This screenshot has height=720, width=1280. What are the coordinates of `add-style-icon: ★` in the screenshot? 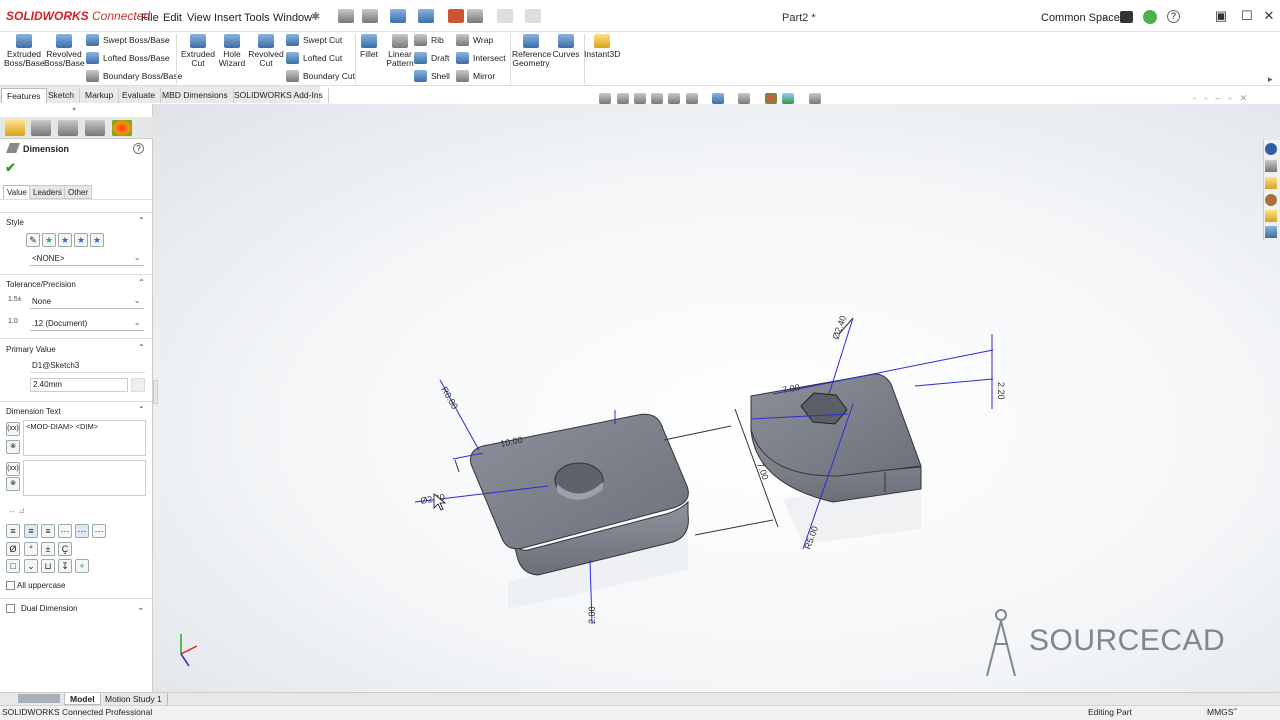 It's located at (49, 240).